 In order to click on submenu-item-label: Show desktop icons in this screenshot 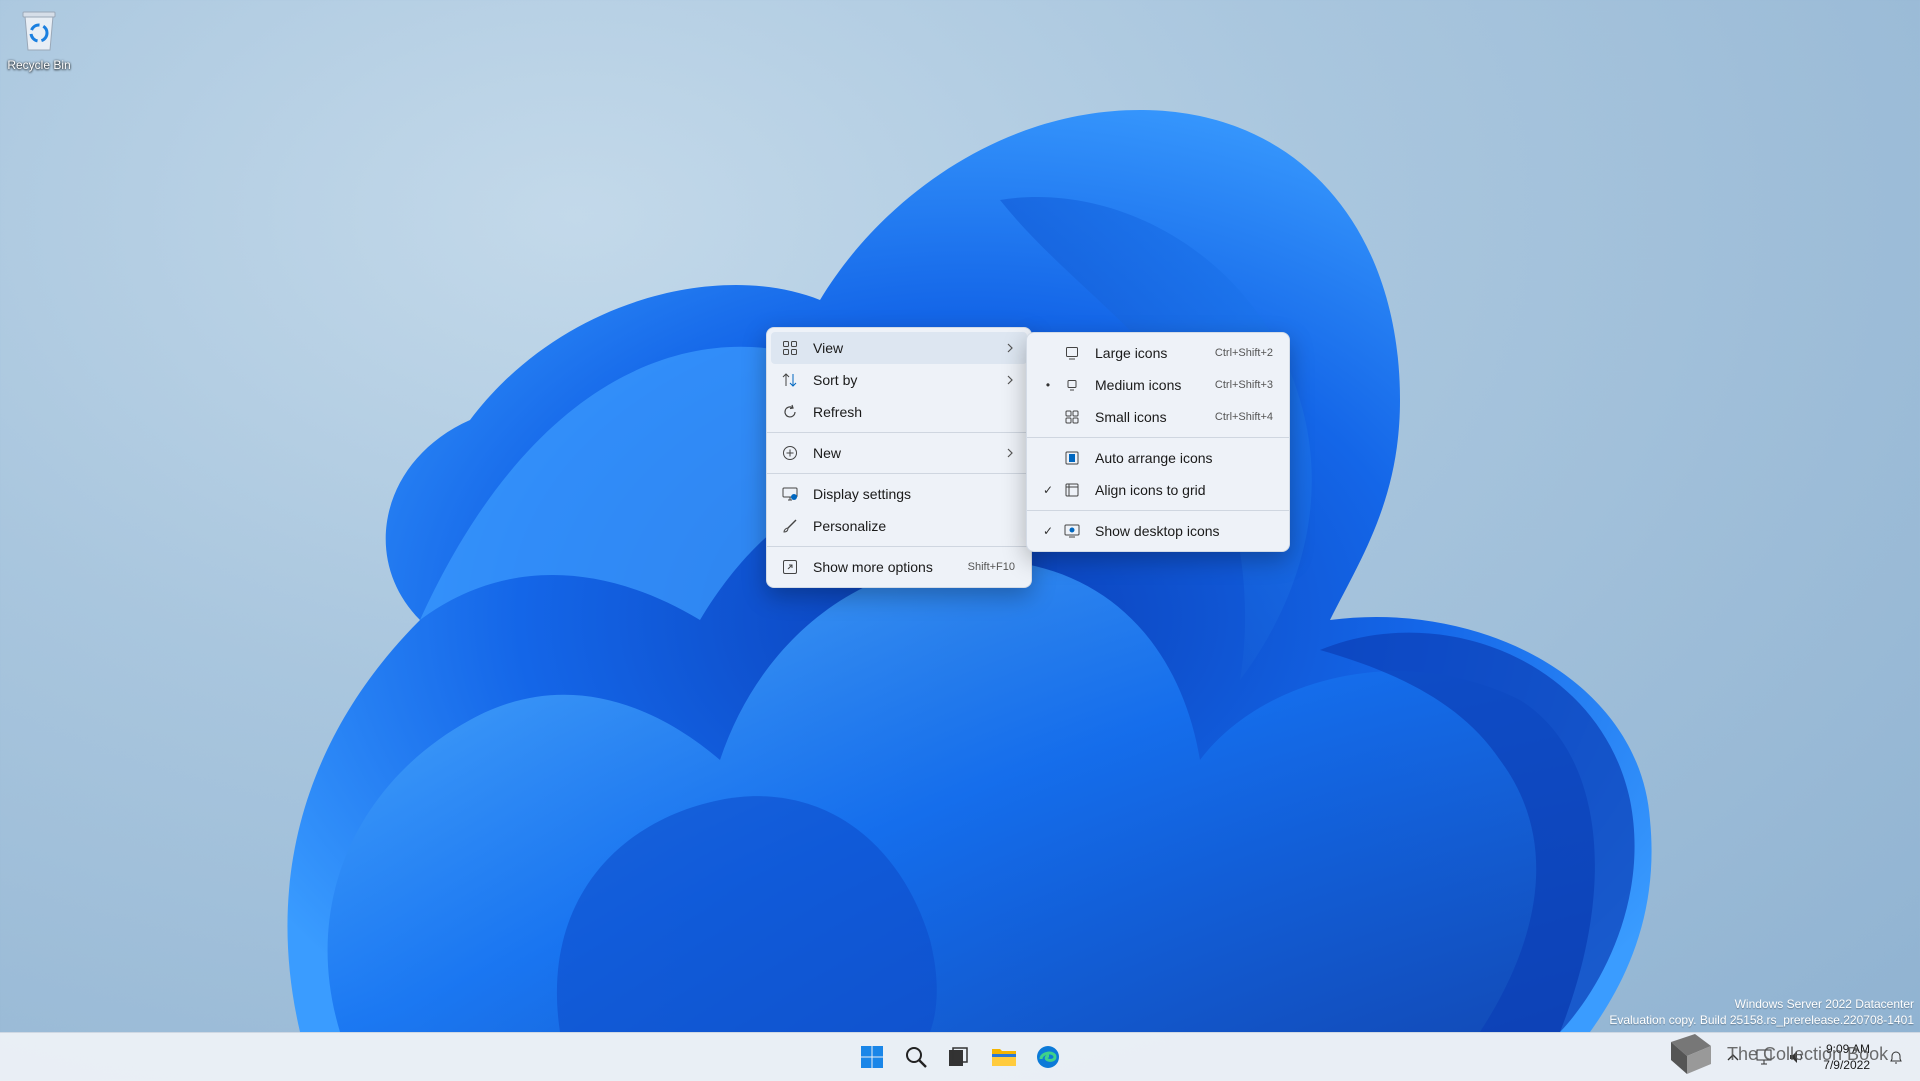, I will do `click(1157, 531)`.